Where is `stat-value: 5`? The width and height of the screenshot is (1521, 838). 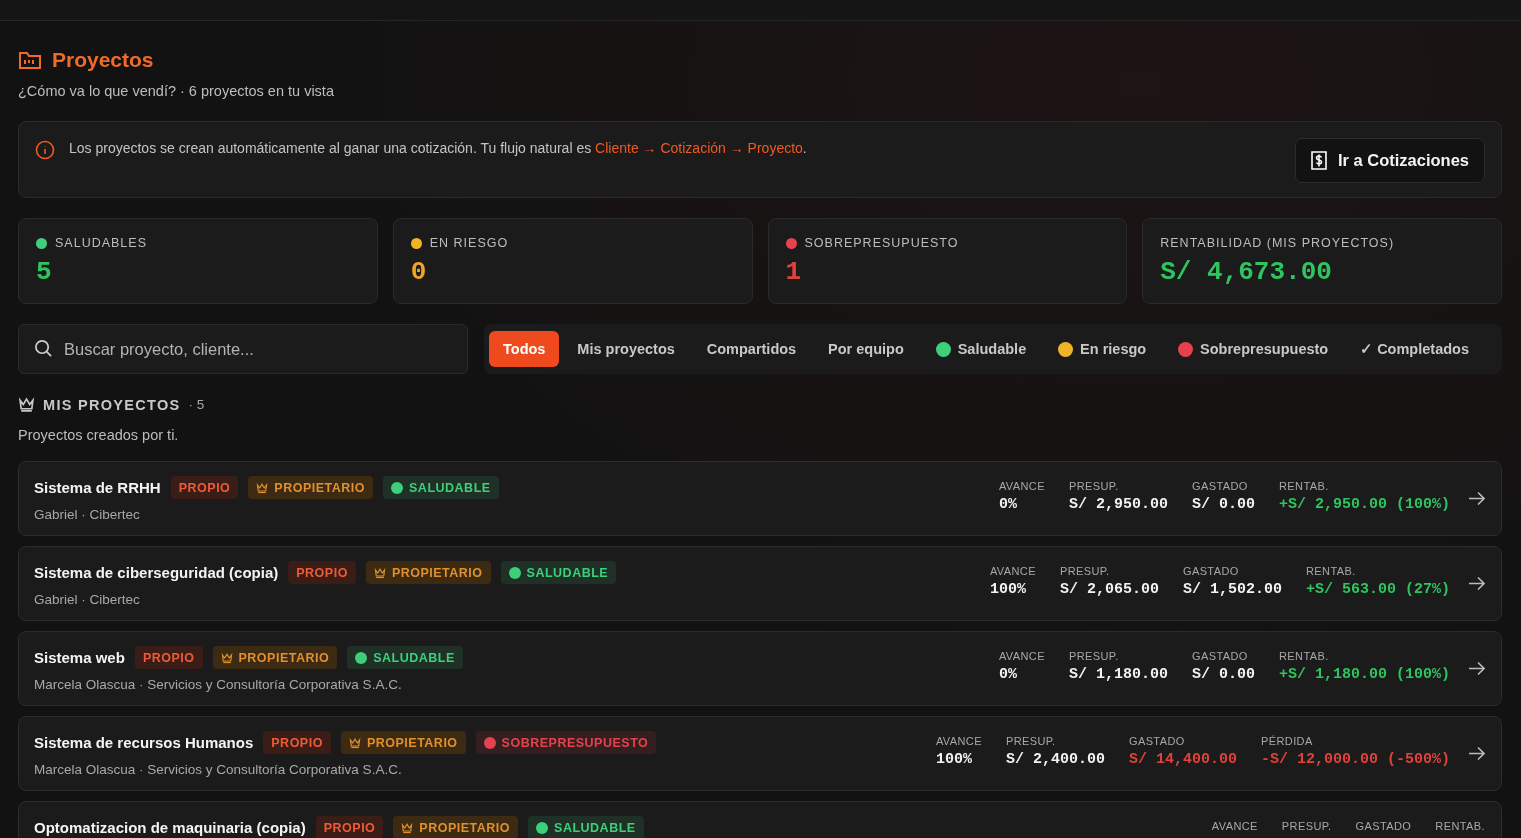 stat-value: 5 is located at coordinates (44, 272).